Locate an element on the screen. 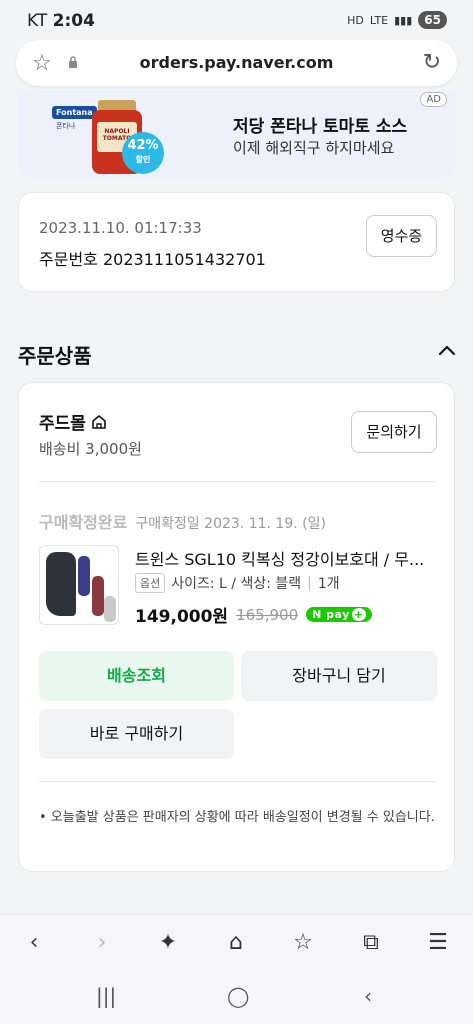  order-number: 주문번호 2023111051432701 is located at coordinates (152, 258).